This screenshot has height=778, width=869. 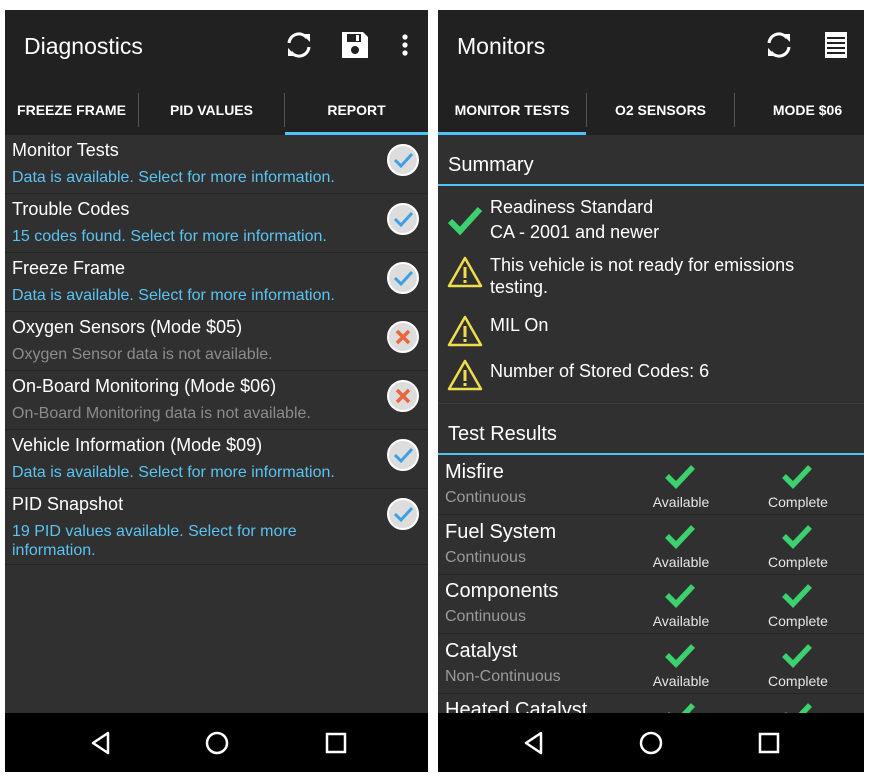 I want to click on tab-freeze-frame: FREEZE FRAME, so click(x=71, y=110).